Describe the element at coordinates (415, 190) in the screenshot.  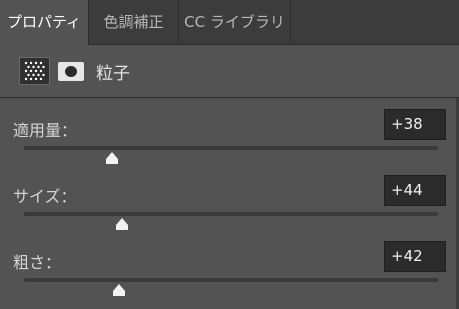
I see `size-value-field: +44` at that location.